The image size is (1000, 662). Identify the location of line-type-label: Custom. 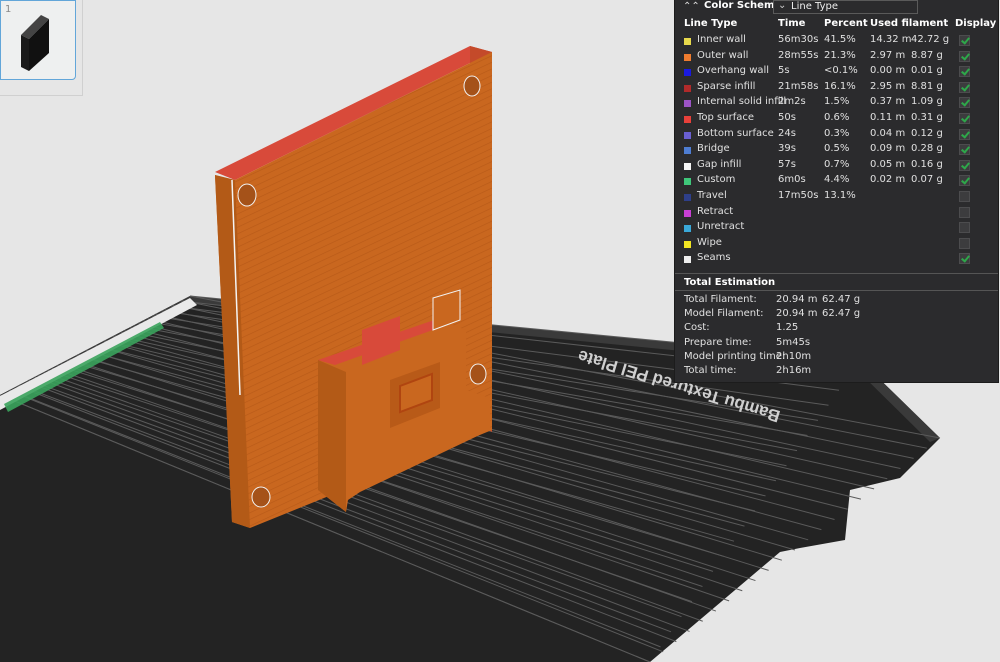
(716, 180).